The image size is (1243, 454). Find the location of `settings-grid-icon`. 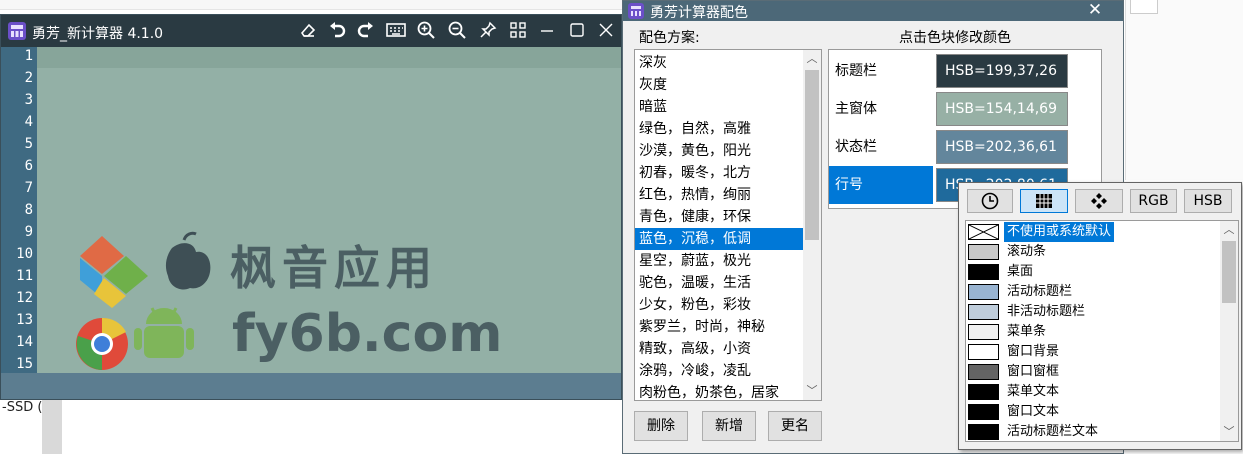

settings-grid-icon is located at coordinates (518, 31).